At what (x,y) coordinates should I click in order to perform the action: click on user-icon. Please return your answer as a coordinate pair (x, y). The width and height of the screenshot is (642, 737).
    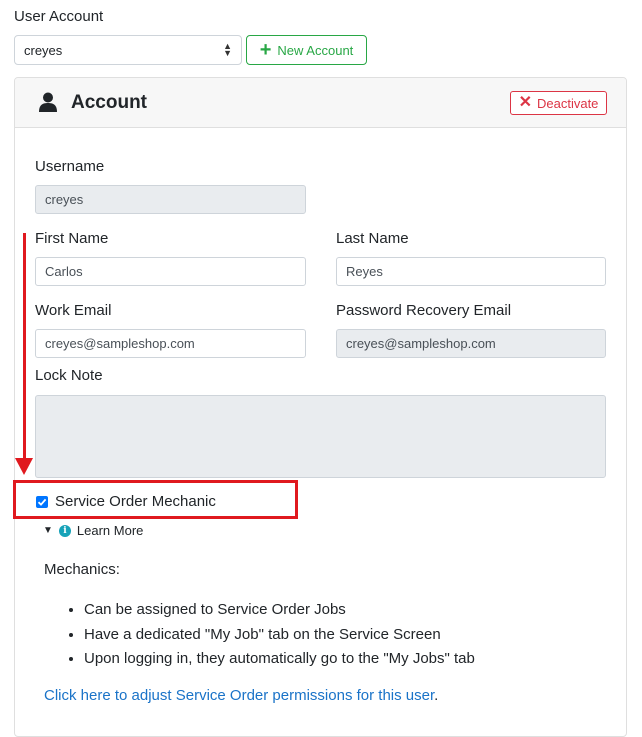
    Looking at the image, I should click on (48, 102).